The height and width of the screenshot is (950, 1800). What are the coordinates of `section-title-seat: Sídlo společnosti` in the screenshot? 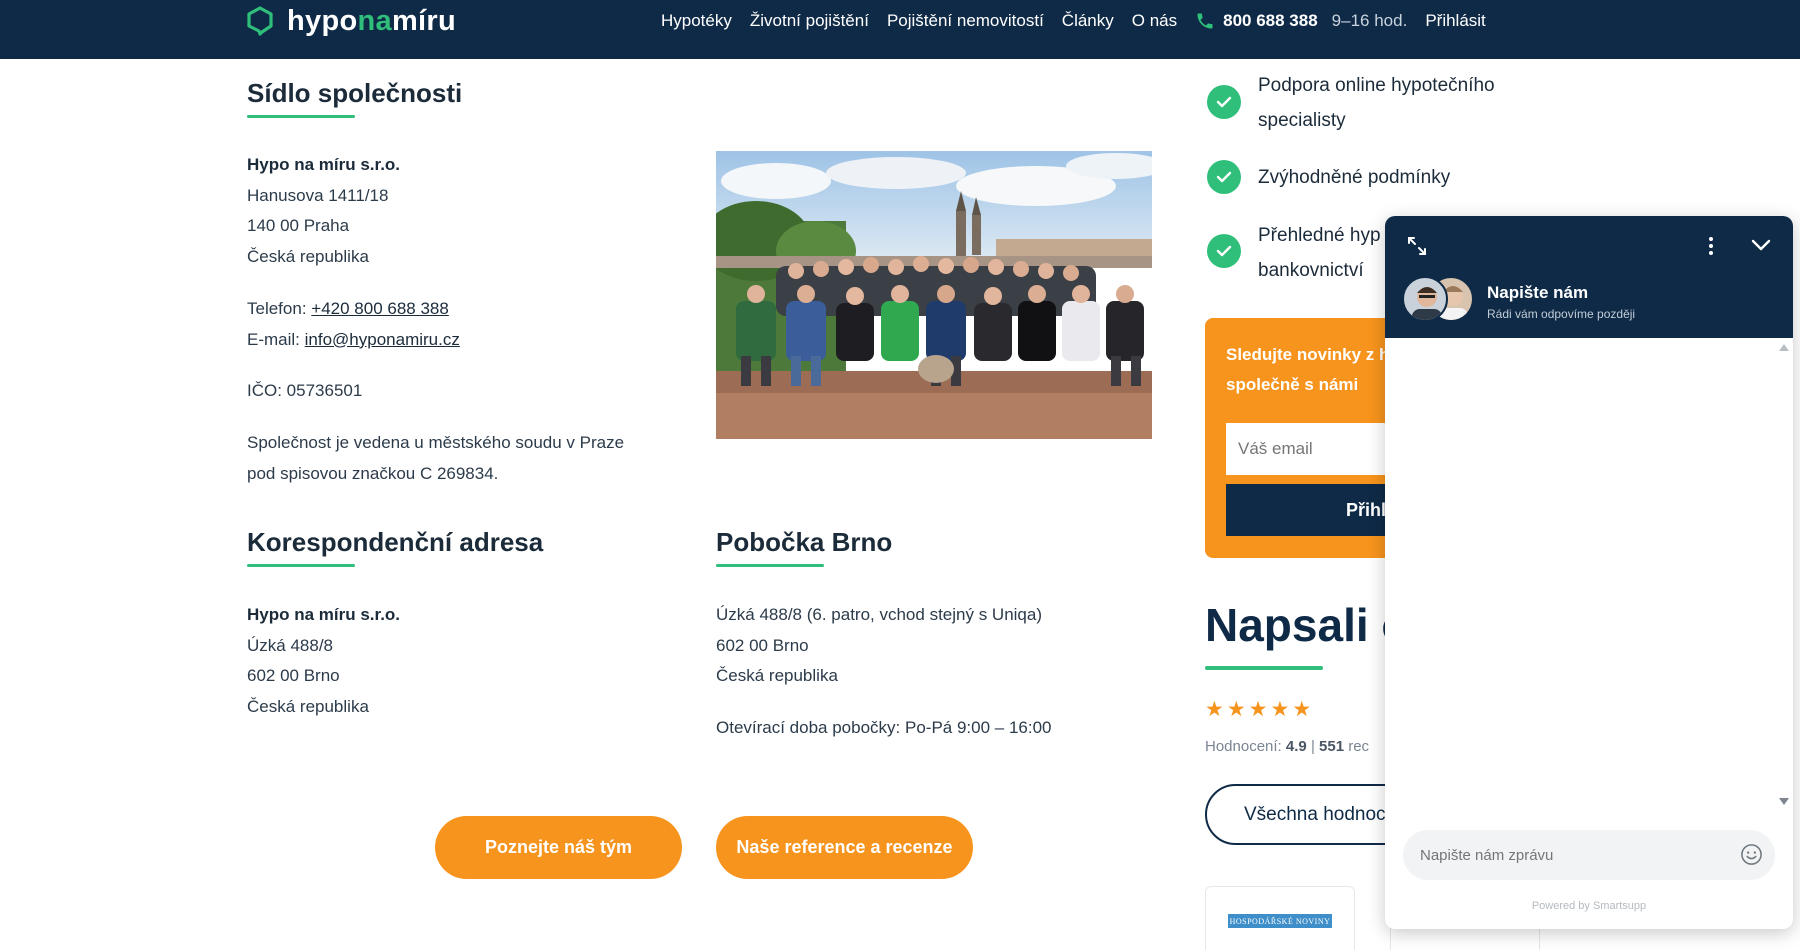 It's located at (355, 93).